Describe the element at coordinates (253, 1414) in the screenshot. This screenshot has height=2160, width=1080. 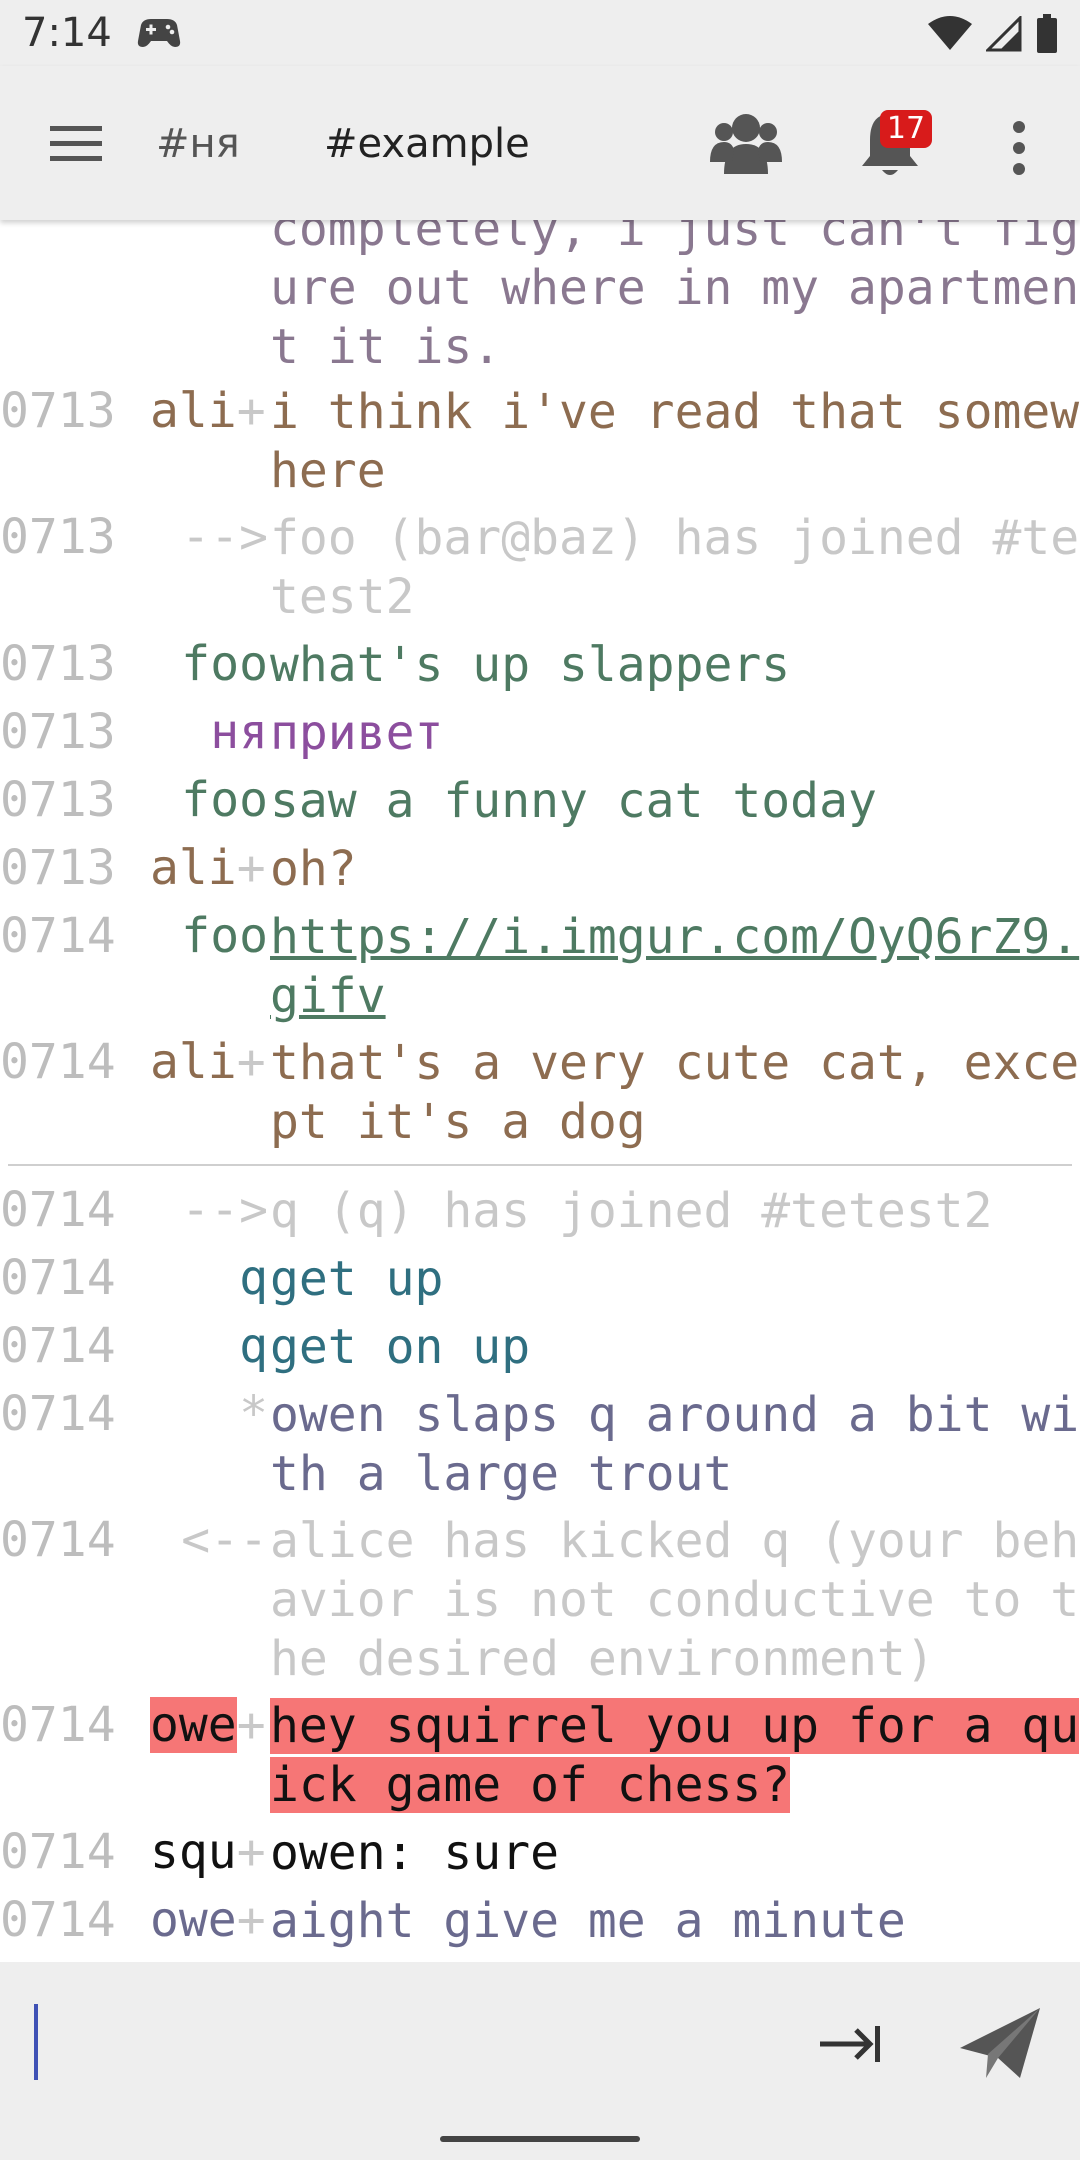
I see `message-nick: *` at that location.